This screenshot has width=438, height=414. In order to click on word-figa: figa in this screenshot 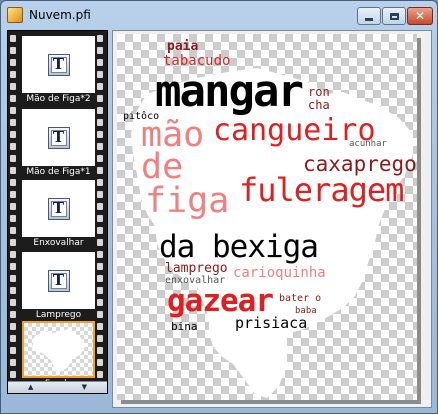, I will do `click(187, 201)`.